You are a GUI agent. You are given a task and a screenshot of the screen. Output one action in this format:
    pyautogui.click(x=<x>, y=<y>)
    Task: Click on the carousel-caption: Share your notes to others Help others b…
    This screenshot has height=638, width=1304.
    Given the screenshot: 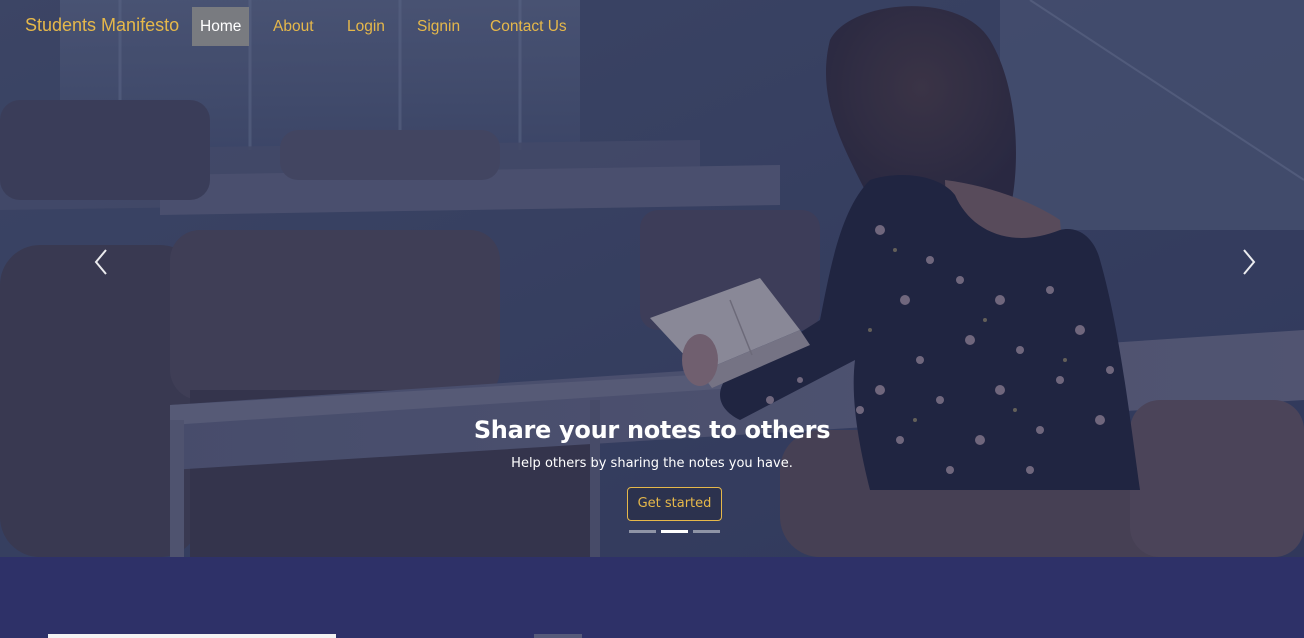 What is the action you would take?
    pyautogui.click(x=652, y=443)
    